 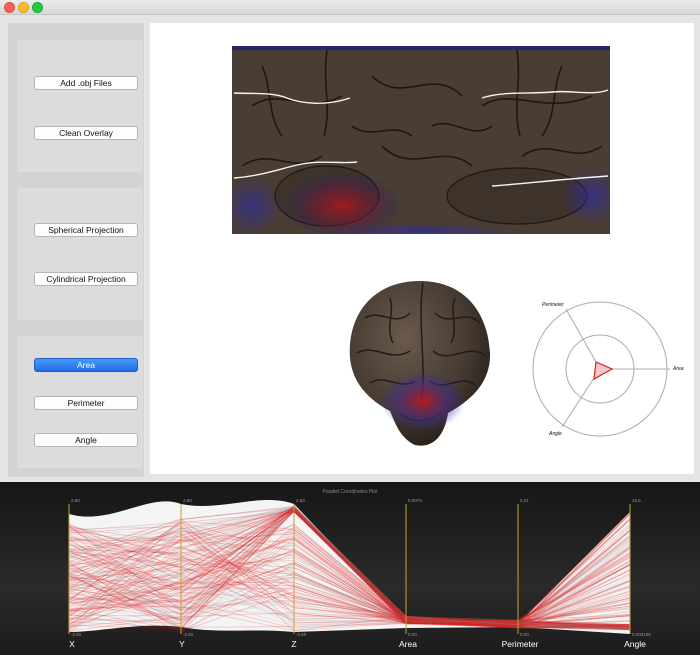 I want to click on angle-button: Angle, so click(x=86, y=440).